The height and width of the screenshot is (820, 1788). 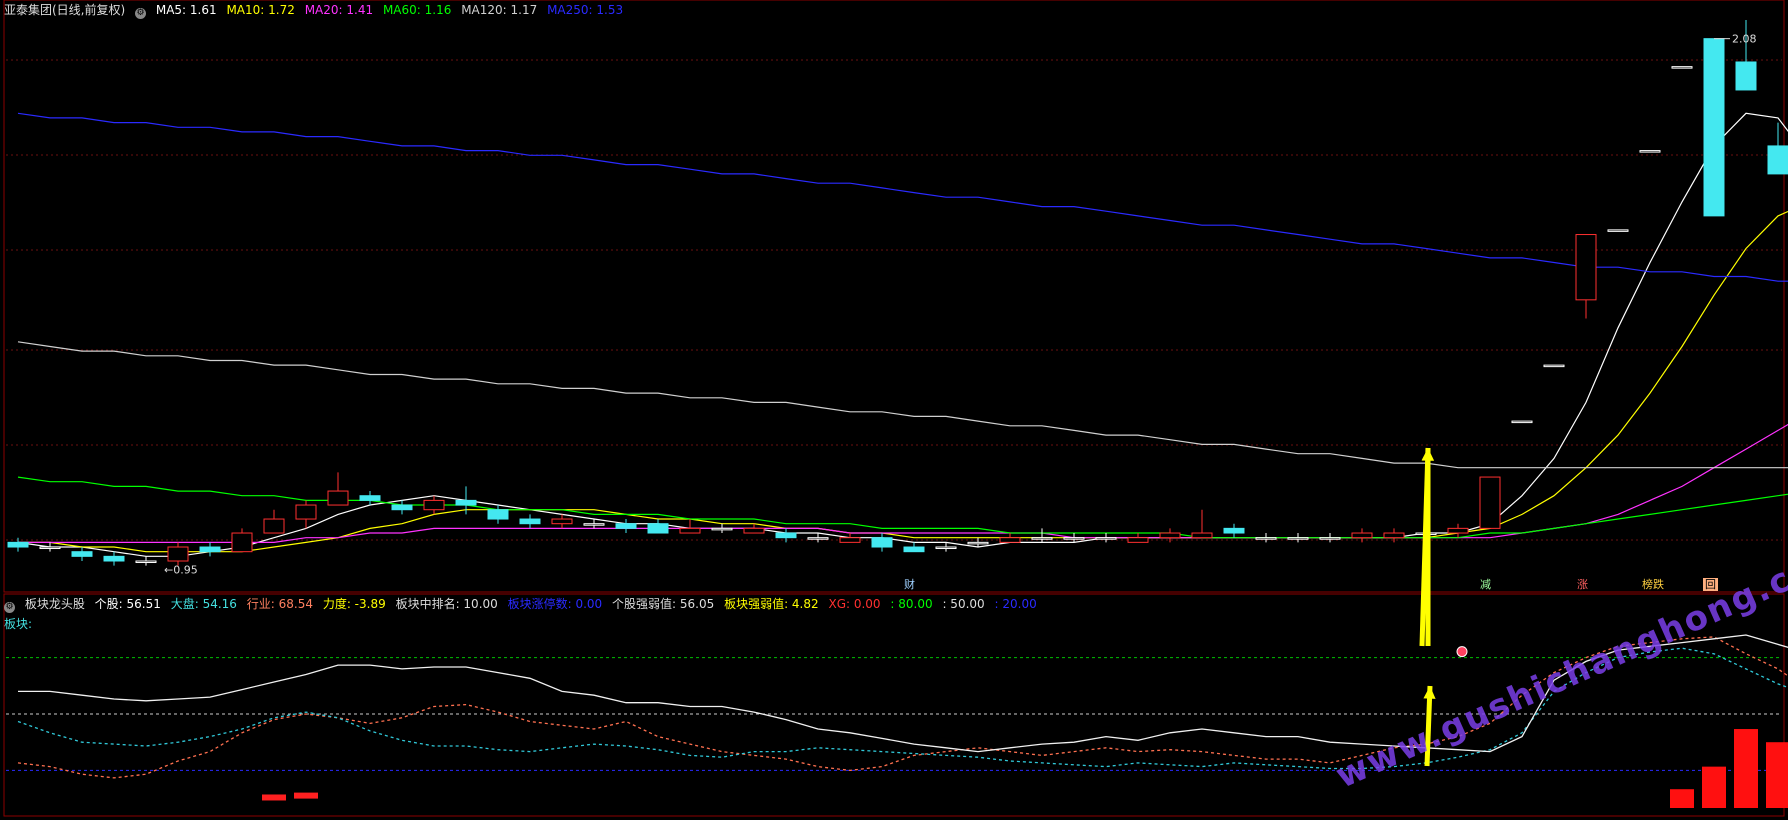 I want to click on market-value: 大盘: 54.16, so click(x=203, y=604).